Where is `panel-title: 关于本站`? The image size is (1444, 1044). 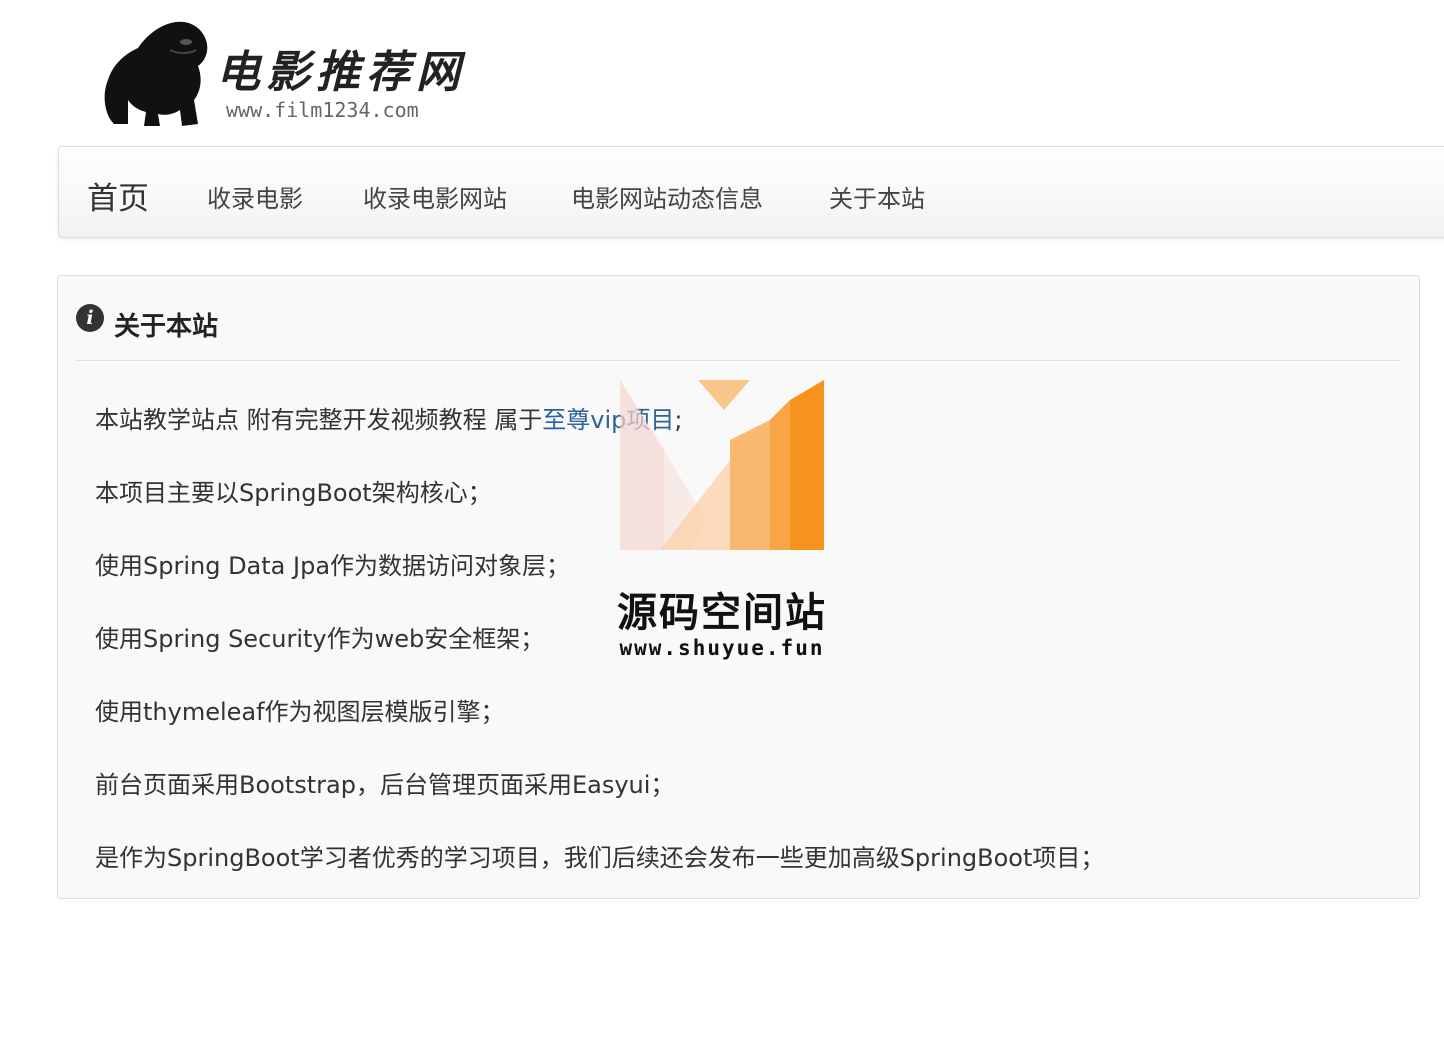 panel-title: 关于本站 is located at coordinates (166, 327).